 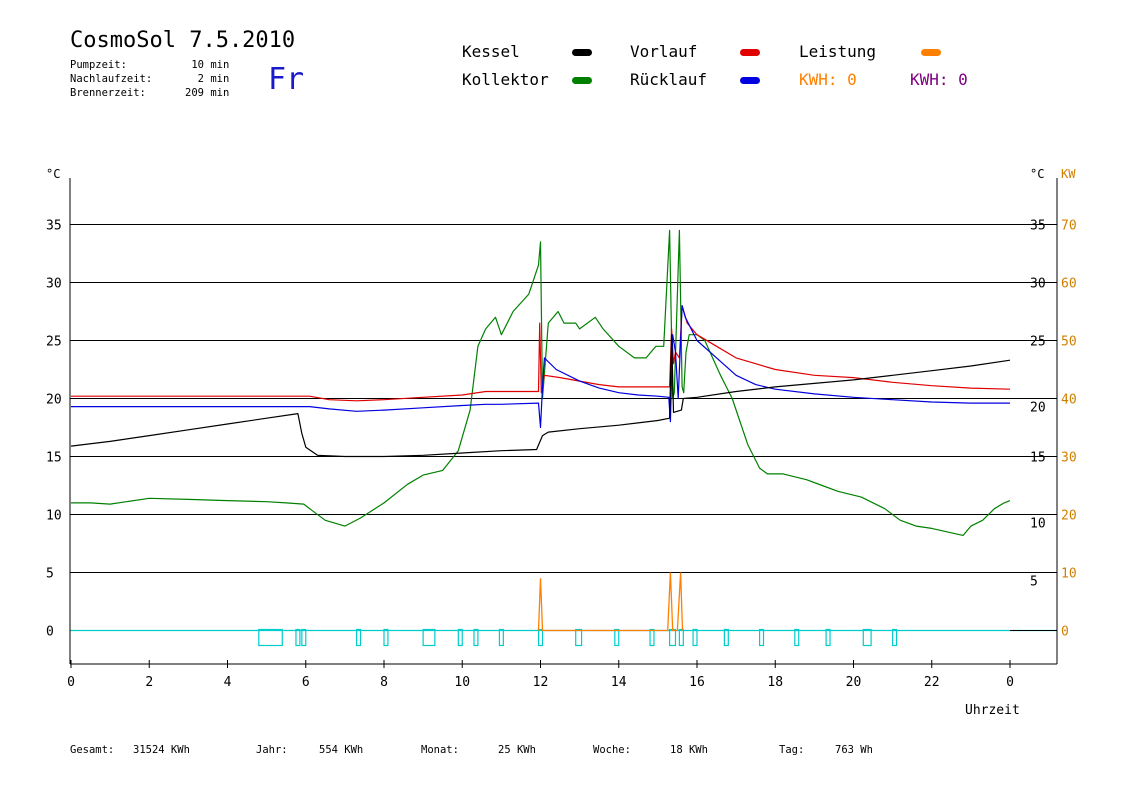 I want to click on y-axis-unit-kw: KW, so click(x=1068, y=174).